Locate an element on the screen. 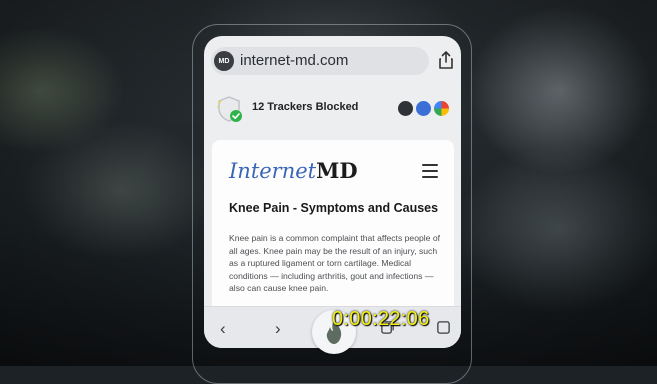  share-icon is located at coordinates (446, 60).